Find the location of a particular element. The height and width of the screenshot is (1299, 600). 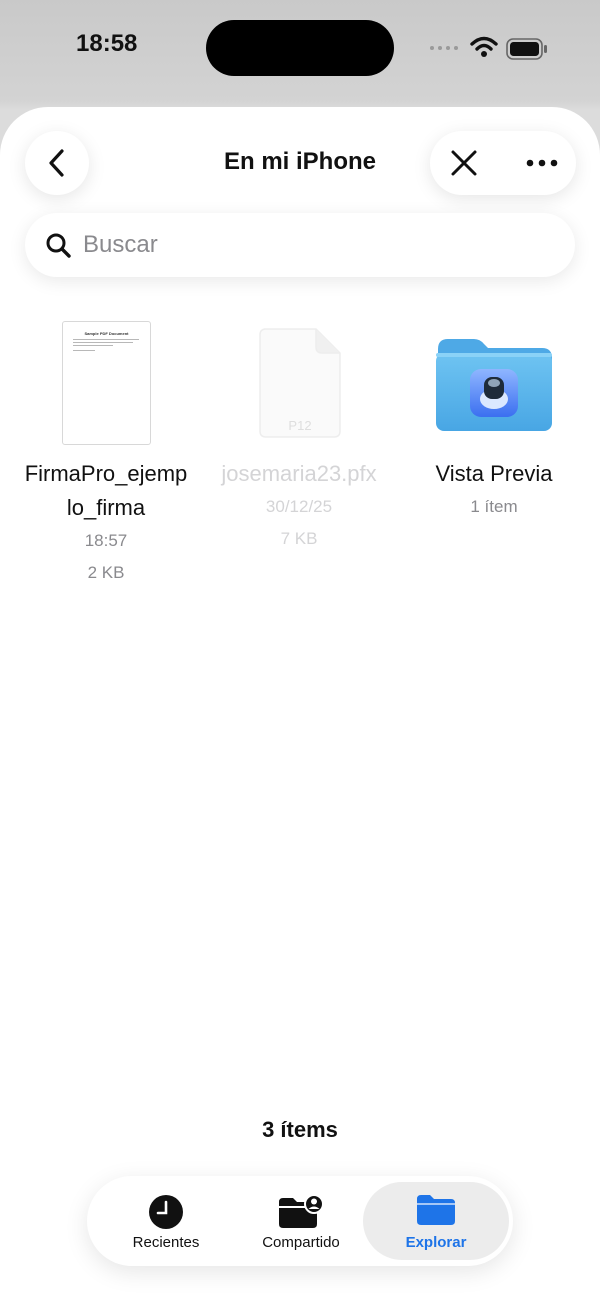

header-actions is located at coordinates (503, 163).